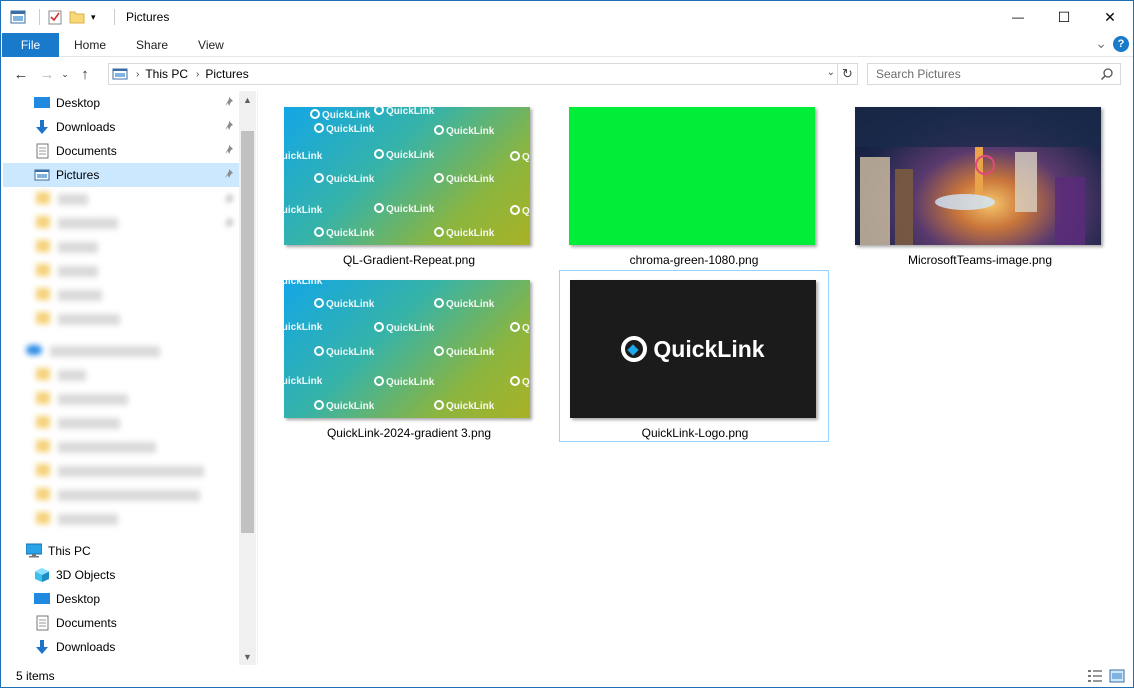 Image resolution: width=1134 pixels, height=688 pixels. I want to click on breadcrumb-this-pc: This PC, so click(166, 74).